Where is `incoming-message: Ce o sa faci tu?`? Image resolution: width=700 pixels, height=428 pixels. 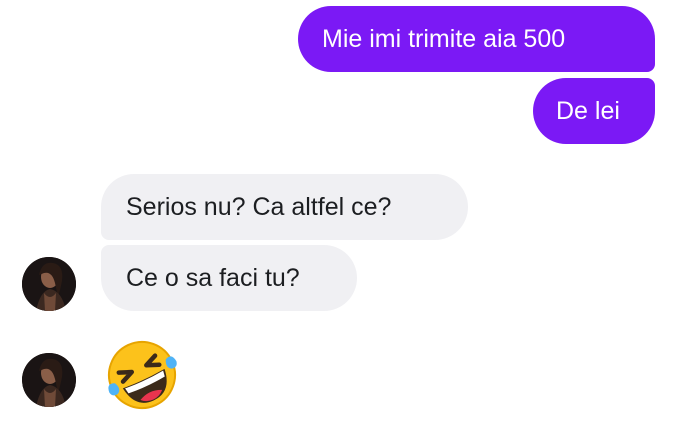 incoming-message: Ce o sa faci tu? is located at coordinates (229, 278).